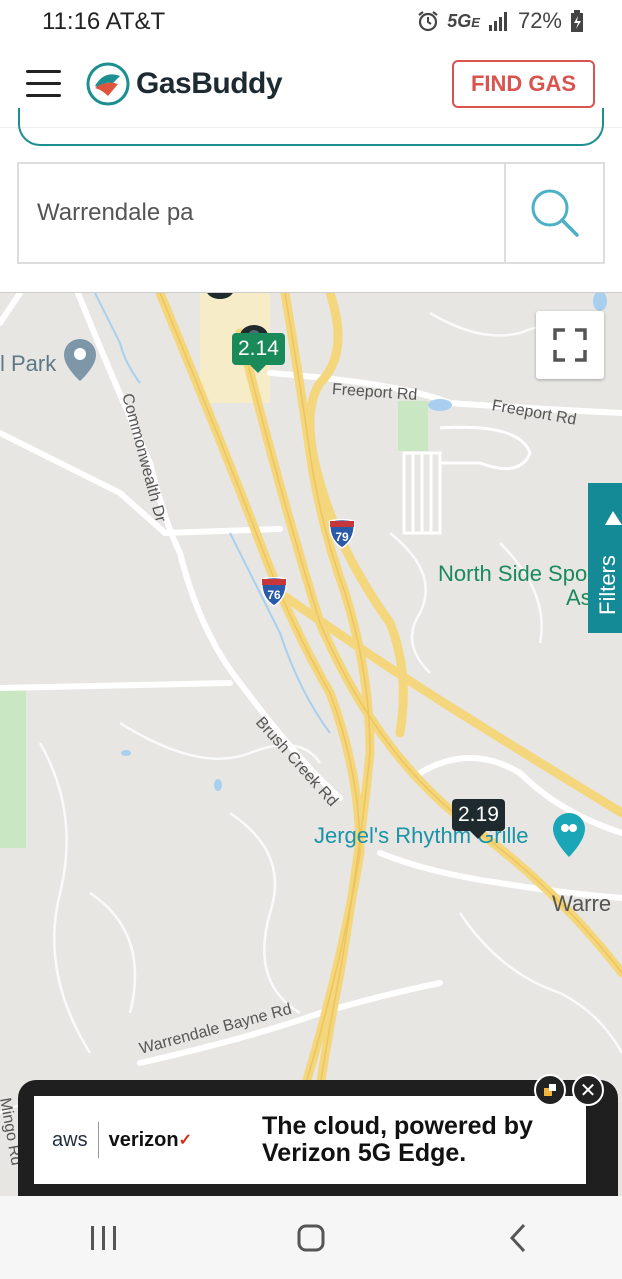 The width and height of the screenshot is (622, 1279). I want to click on i76-shield-icon: 76, so click(274, 592).